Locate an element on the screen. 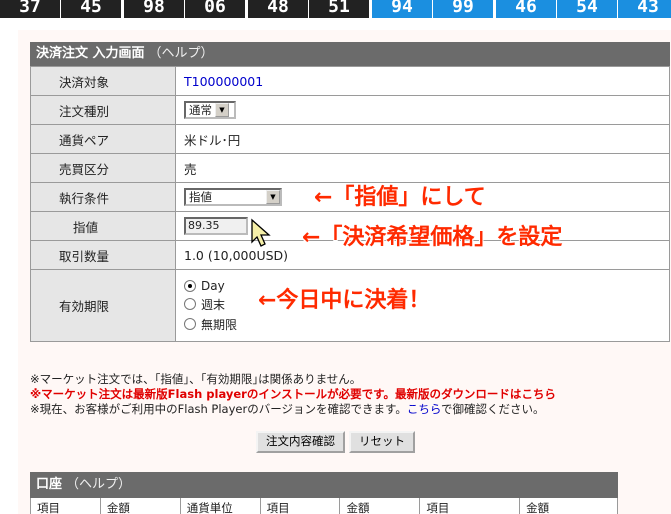 The width and height of the screenshot is (671, 514). order-type-label: 注文種別 is located at coordinates (103, 110).